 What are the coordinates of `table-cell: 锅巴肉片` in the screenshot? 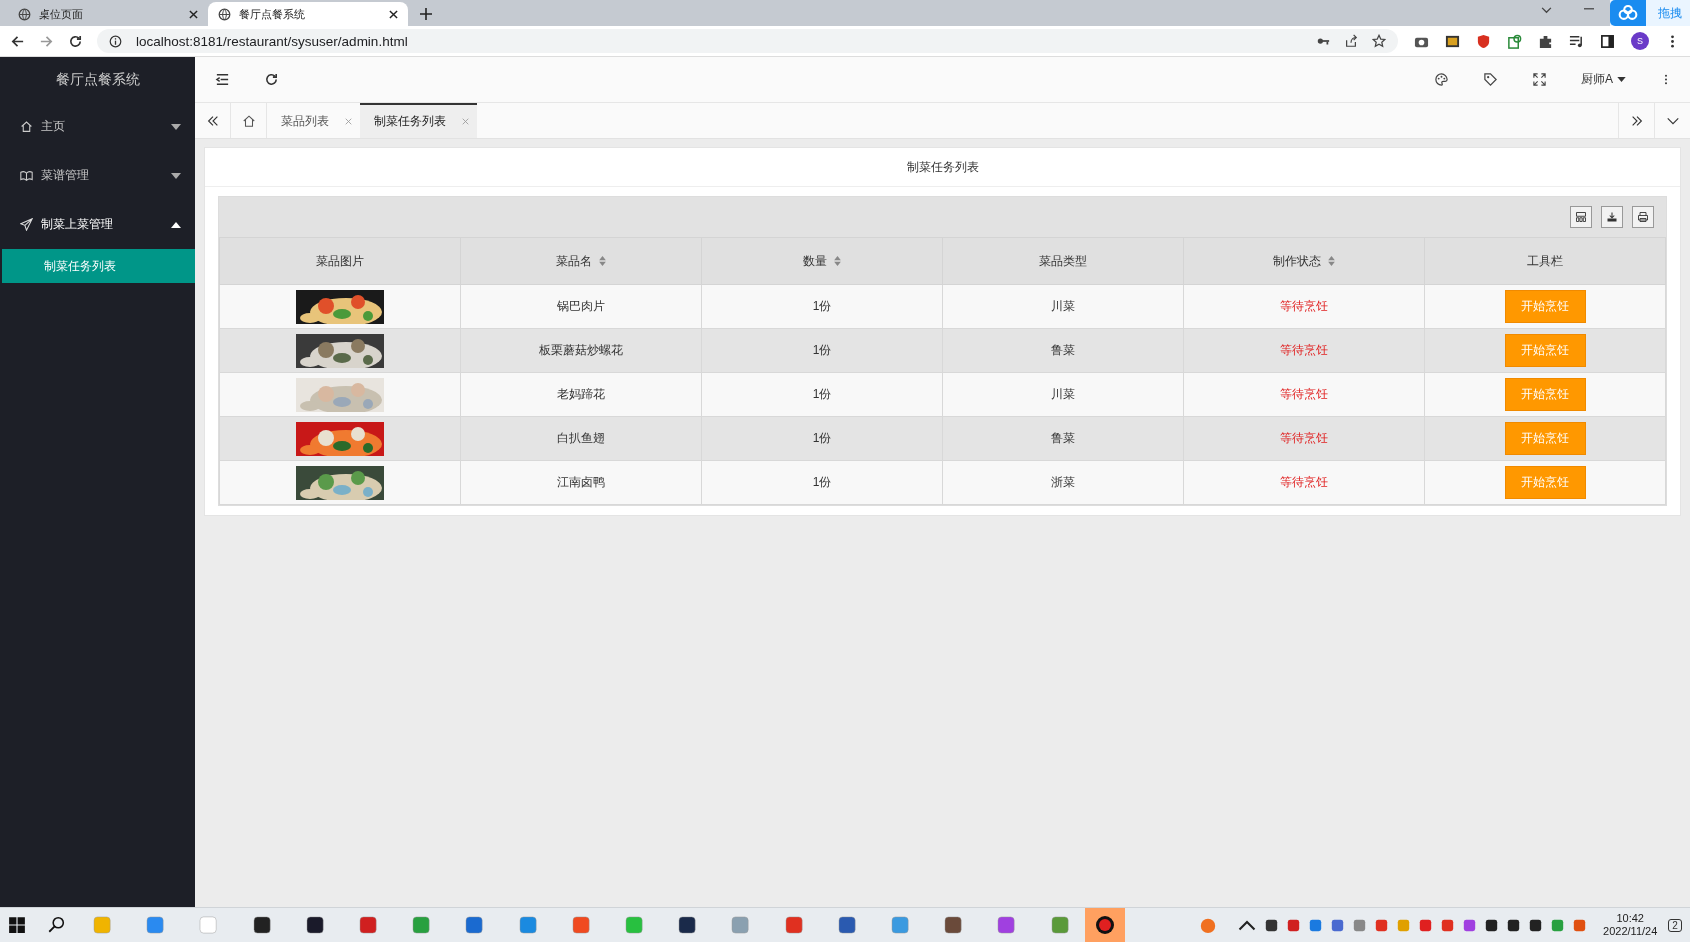 It's located at (581, 306).